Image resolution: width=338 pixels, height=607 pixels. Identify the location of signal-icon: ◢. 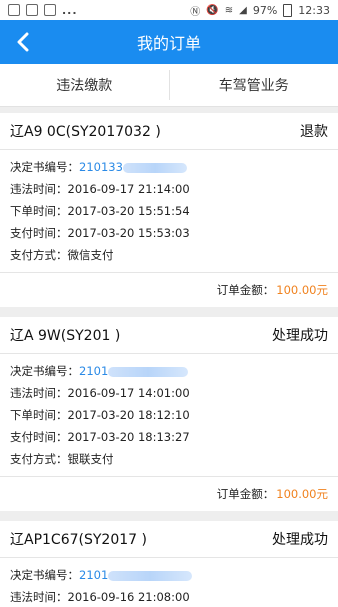
(243, 10).